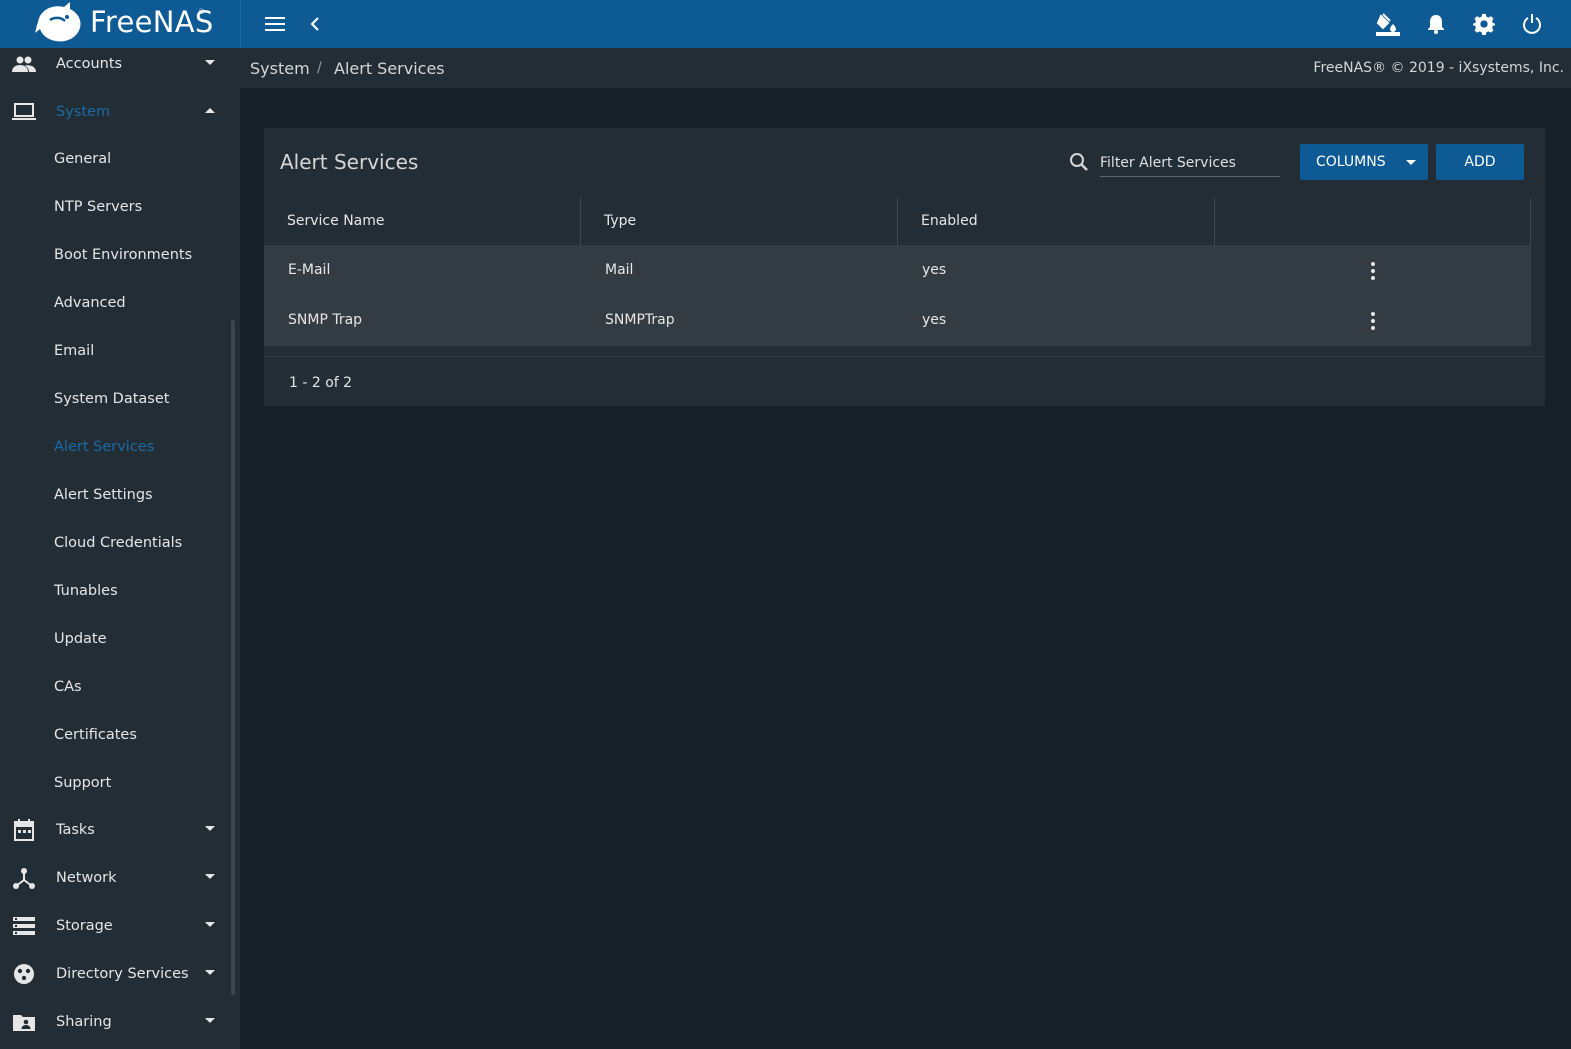 This screenshot has height=1049, width=1571. What do you see at coordinates (83, 112) in the screenshot?
I see `sidebar-item-label: System` at bounding box center [83, 112].